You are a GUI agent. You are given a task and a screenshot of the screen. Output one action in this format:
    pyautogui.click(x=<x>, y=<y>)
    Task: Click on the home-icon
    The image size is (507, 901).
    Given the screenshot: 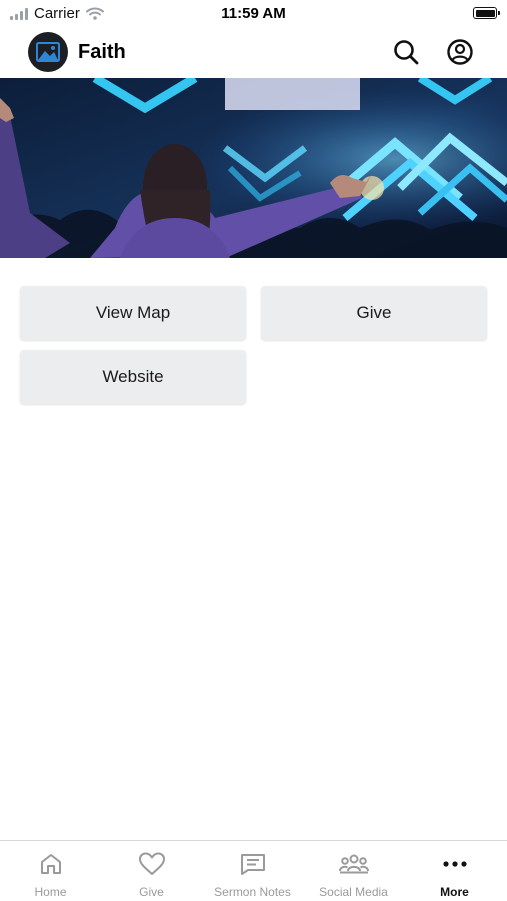 What is the action you would take?
    pyautogui.click(x=50, y=864)
    